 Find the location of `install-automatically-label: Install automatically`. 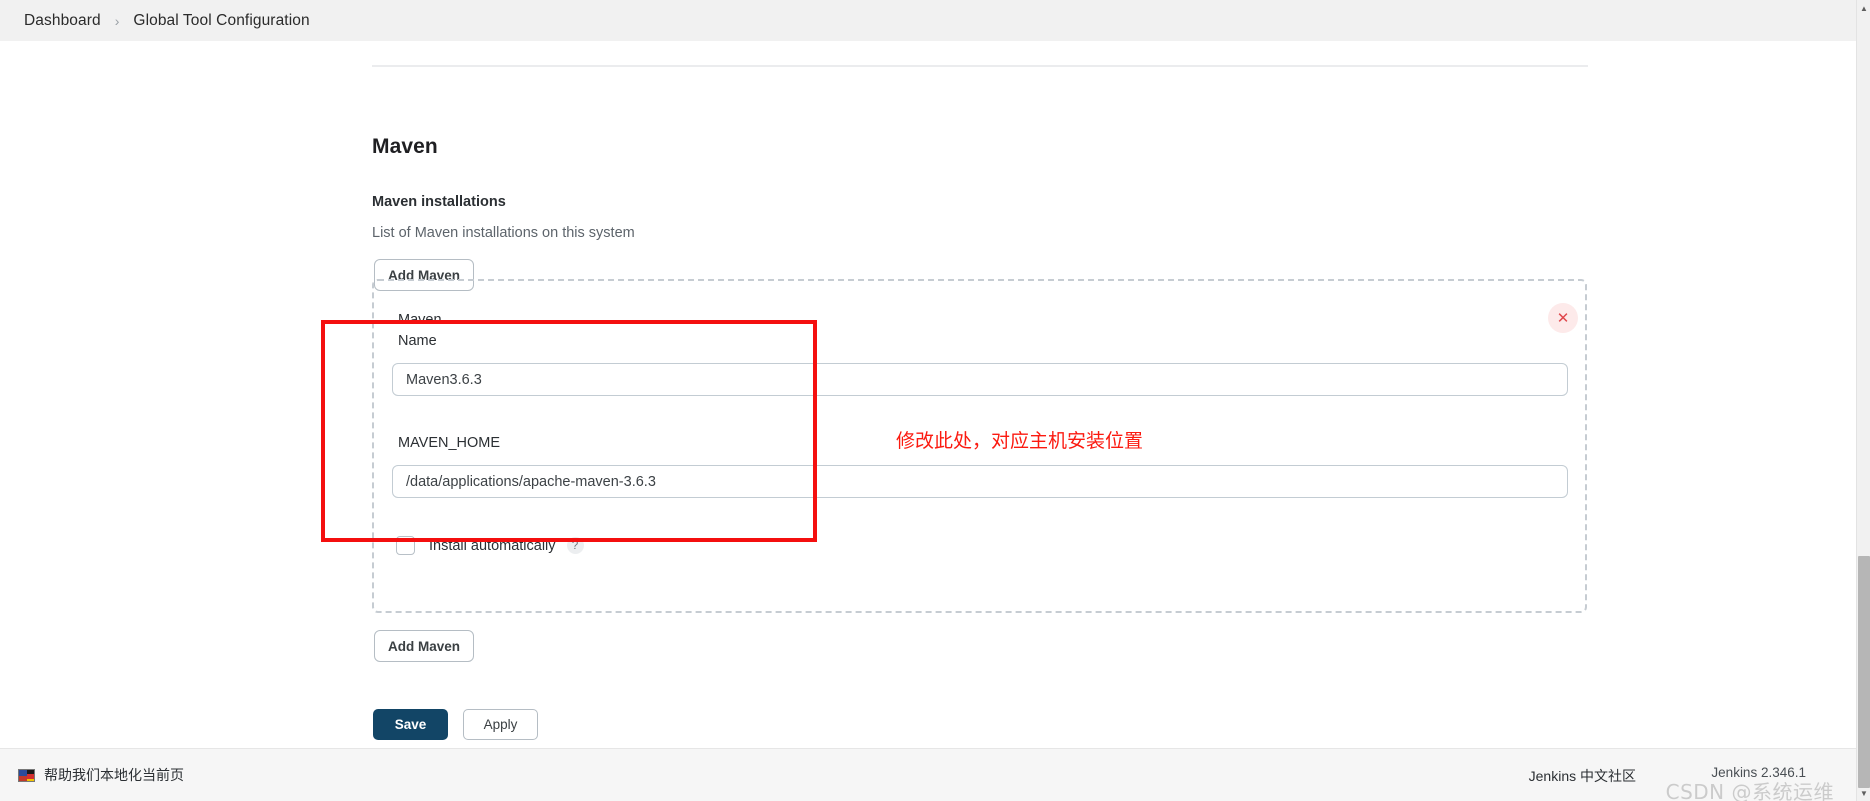

install-automatically-label: Install automatically is located at coordinates (492, 545).